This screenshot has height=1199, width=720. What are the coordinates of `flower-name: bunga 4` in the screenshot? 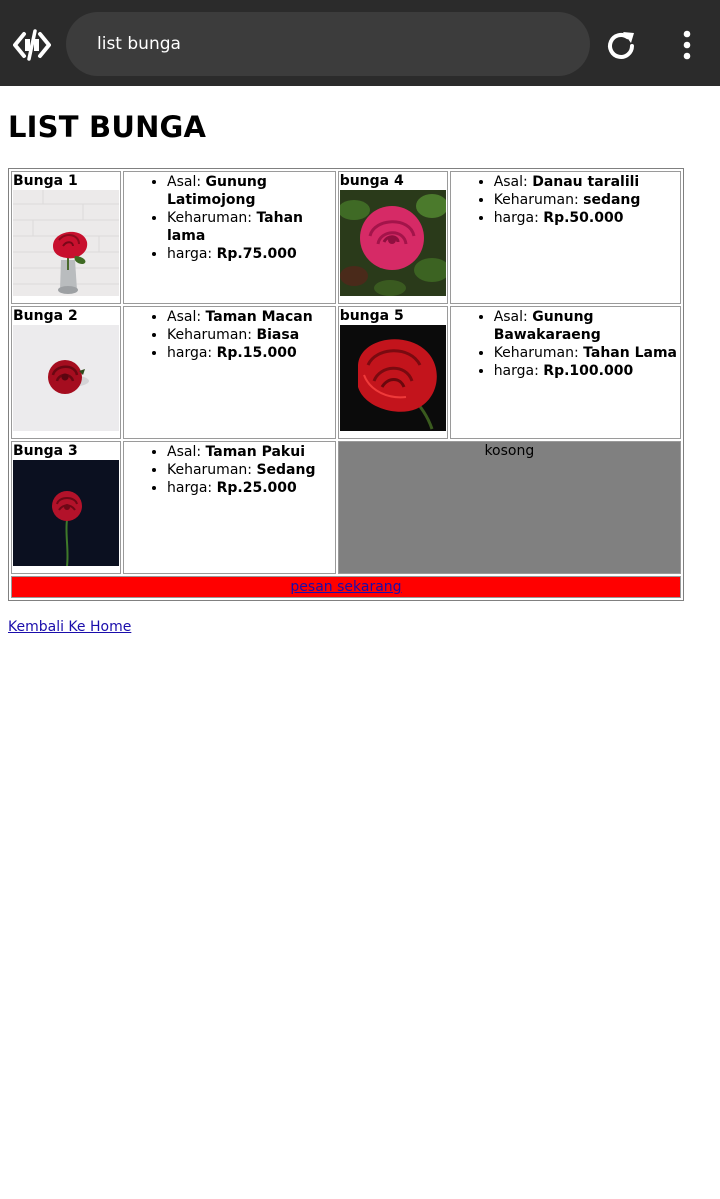 It's located at (371, 181).